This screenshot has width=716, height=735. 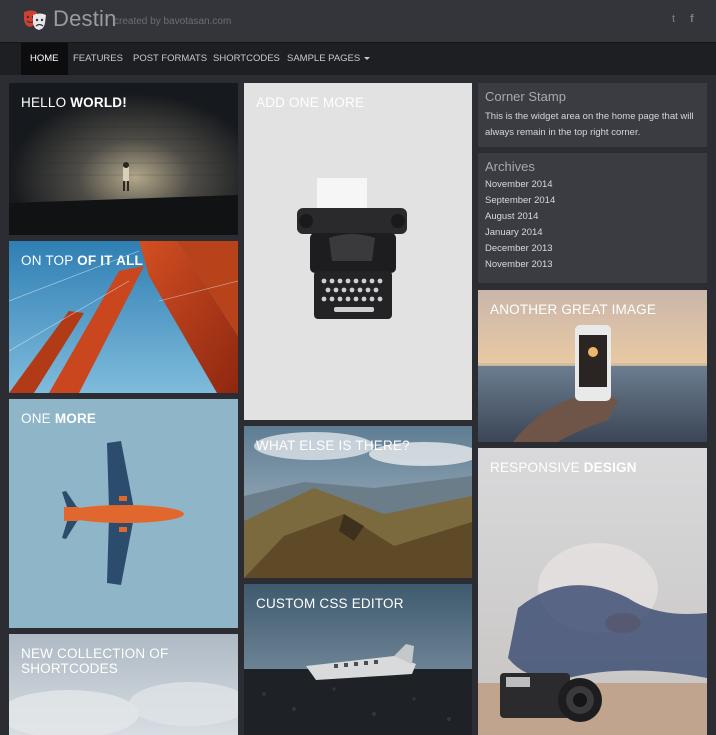 I want to click on post-title: On top of it all, so click(x=82, y=260).